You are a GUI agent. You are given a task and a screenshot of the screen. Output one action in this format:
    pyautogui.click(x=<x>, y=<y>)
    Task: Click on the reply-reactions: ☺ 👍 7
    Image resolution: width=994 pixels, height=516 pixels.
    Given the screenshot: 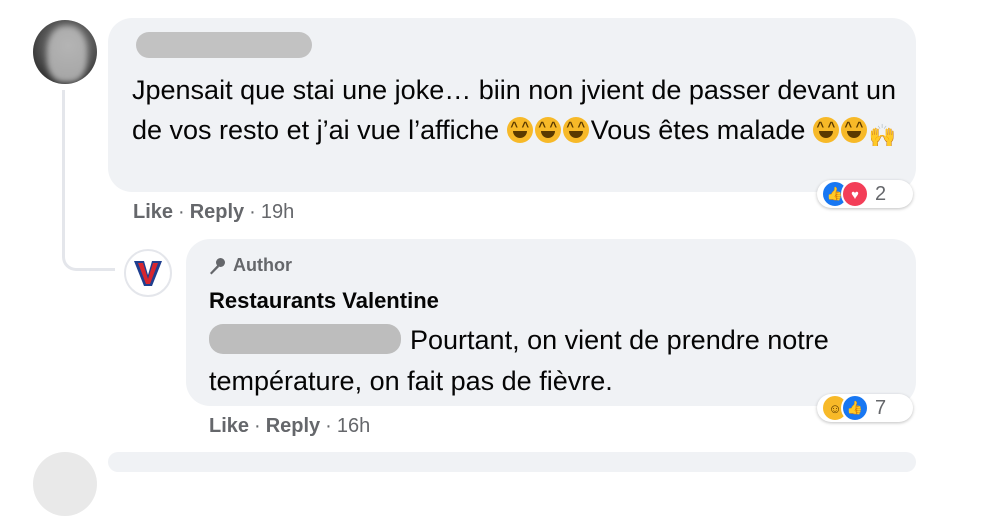 What is the action you would take?
    pyautogui.click(x=865, y=408)
    